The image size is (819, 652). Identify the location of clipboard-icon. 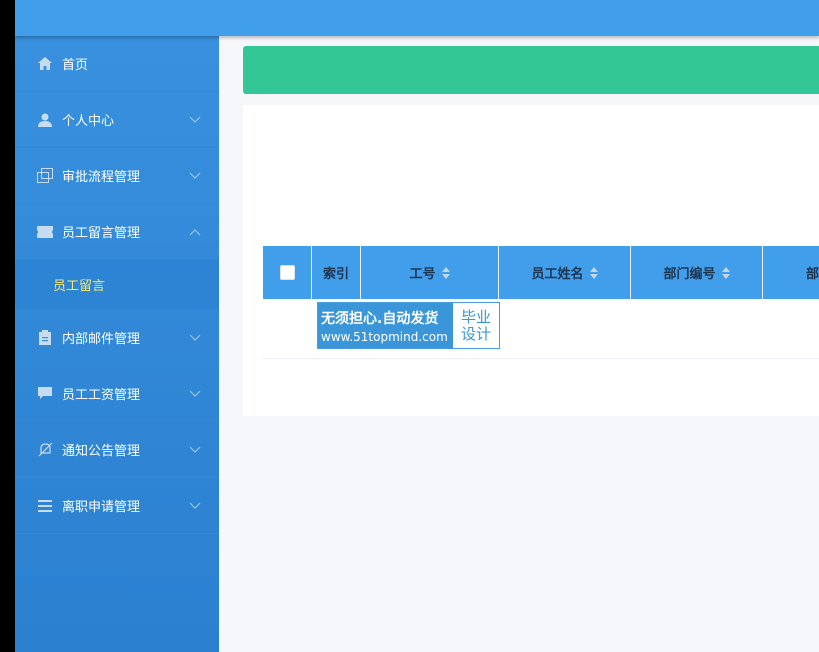
(45, 338).